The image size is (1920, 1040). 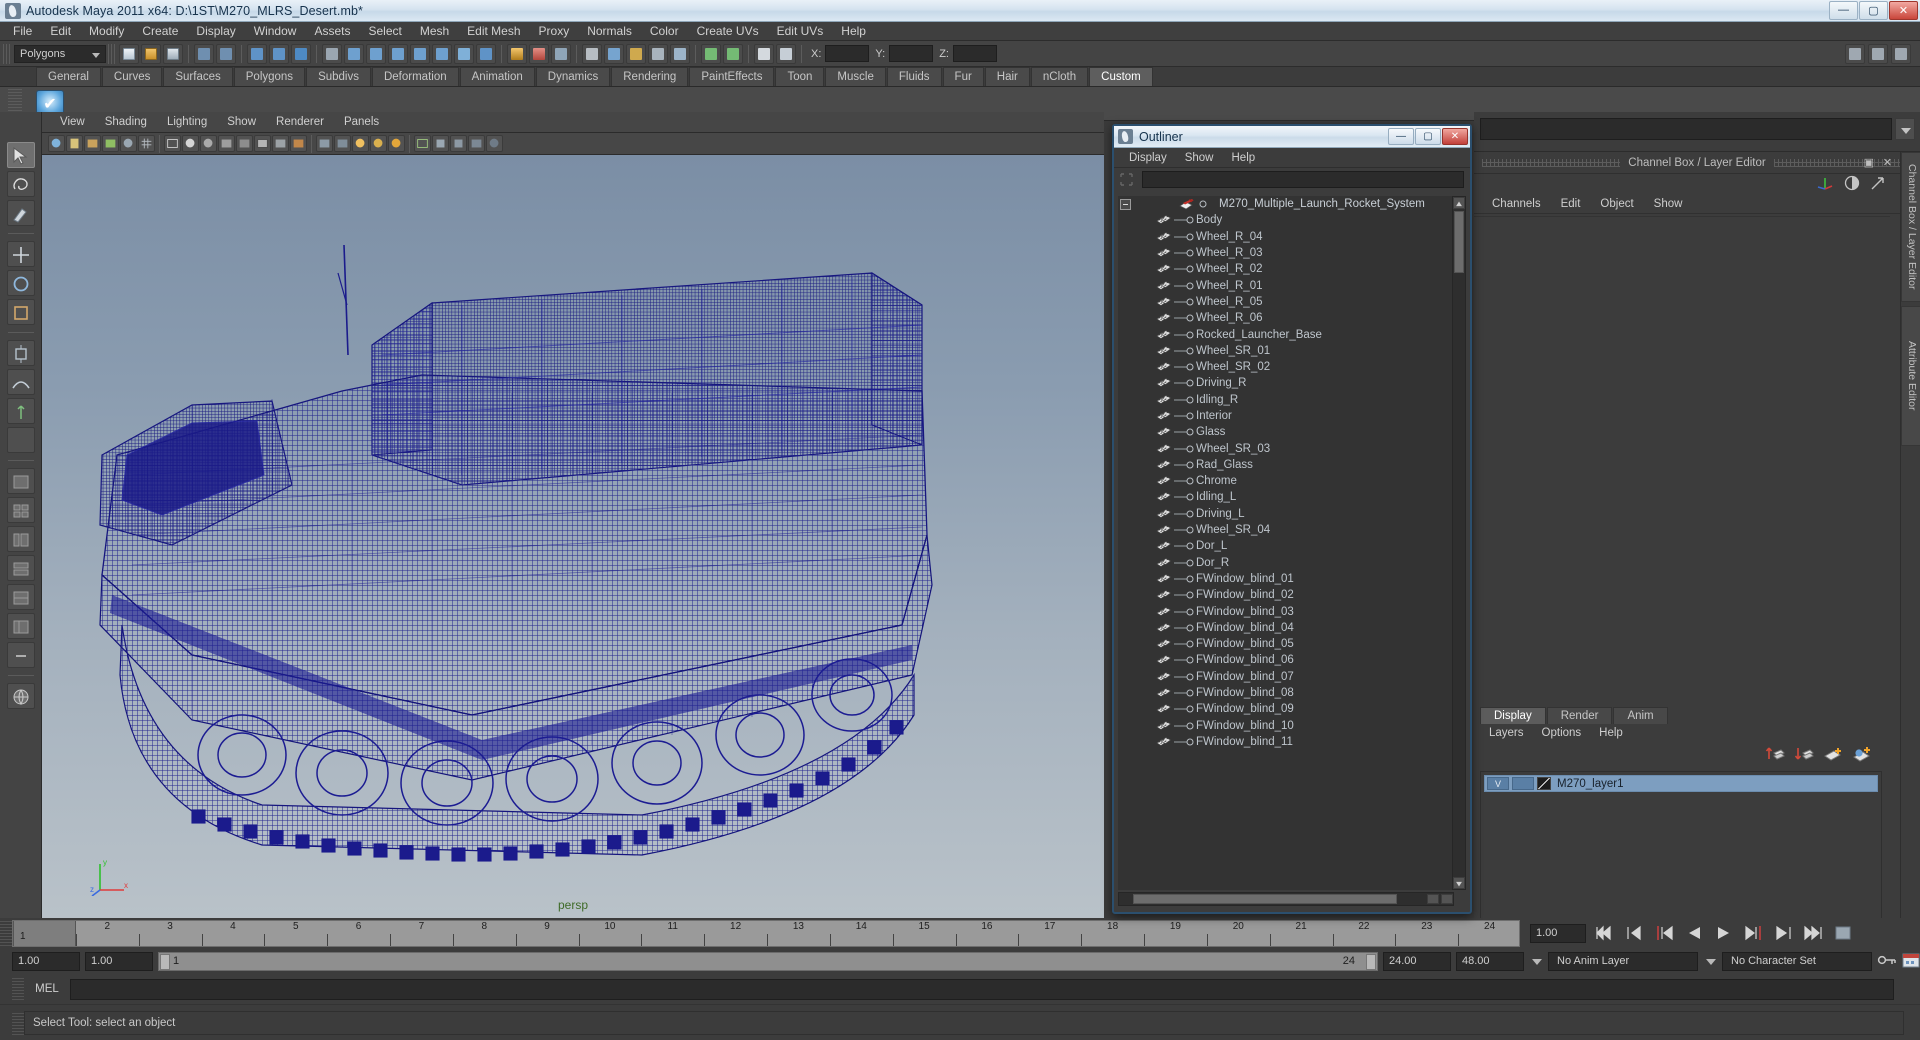 I want to click on menu-item-help: Help, so click(x=853, y=31).